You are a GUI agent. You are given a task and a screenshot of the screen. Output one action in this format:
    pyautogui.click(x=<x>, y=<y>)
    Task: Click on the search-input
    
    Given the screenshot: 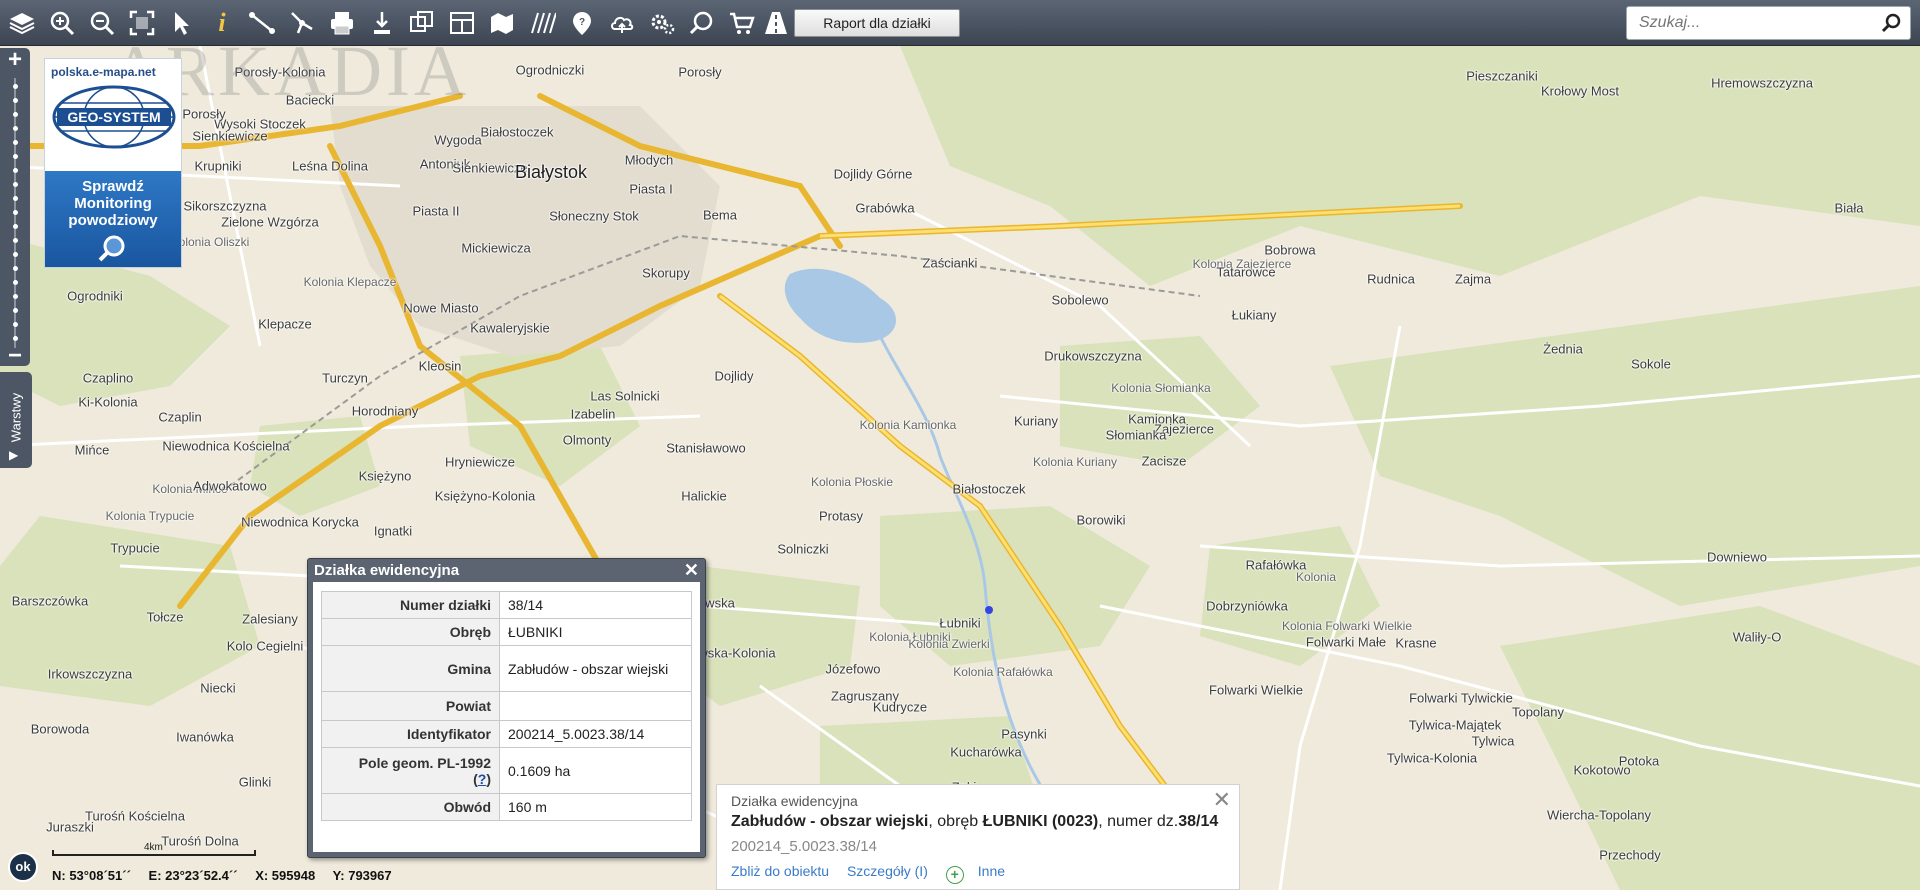 What is the action you would take?
    pyautogui.click(x=1747, y=23)
    